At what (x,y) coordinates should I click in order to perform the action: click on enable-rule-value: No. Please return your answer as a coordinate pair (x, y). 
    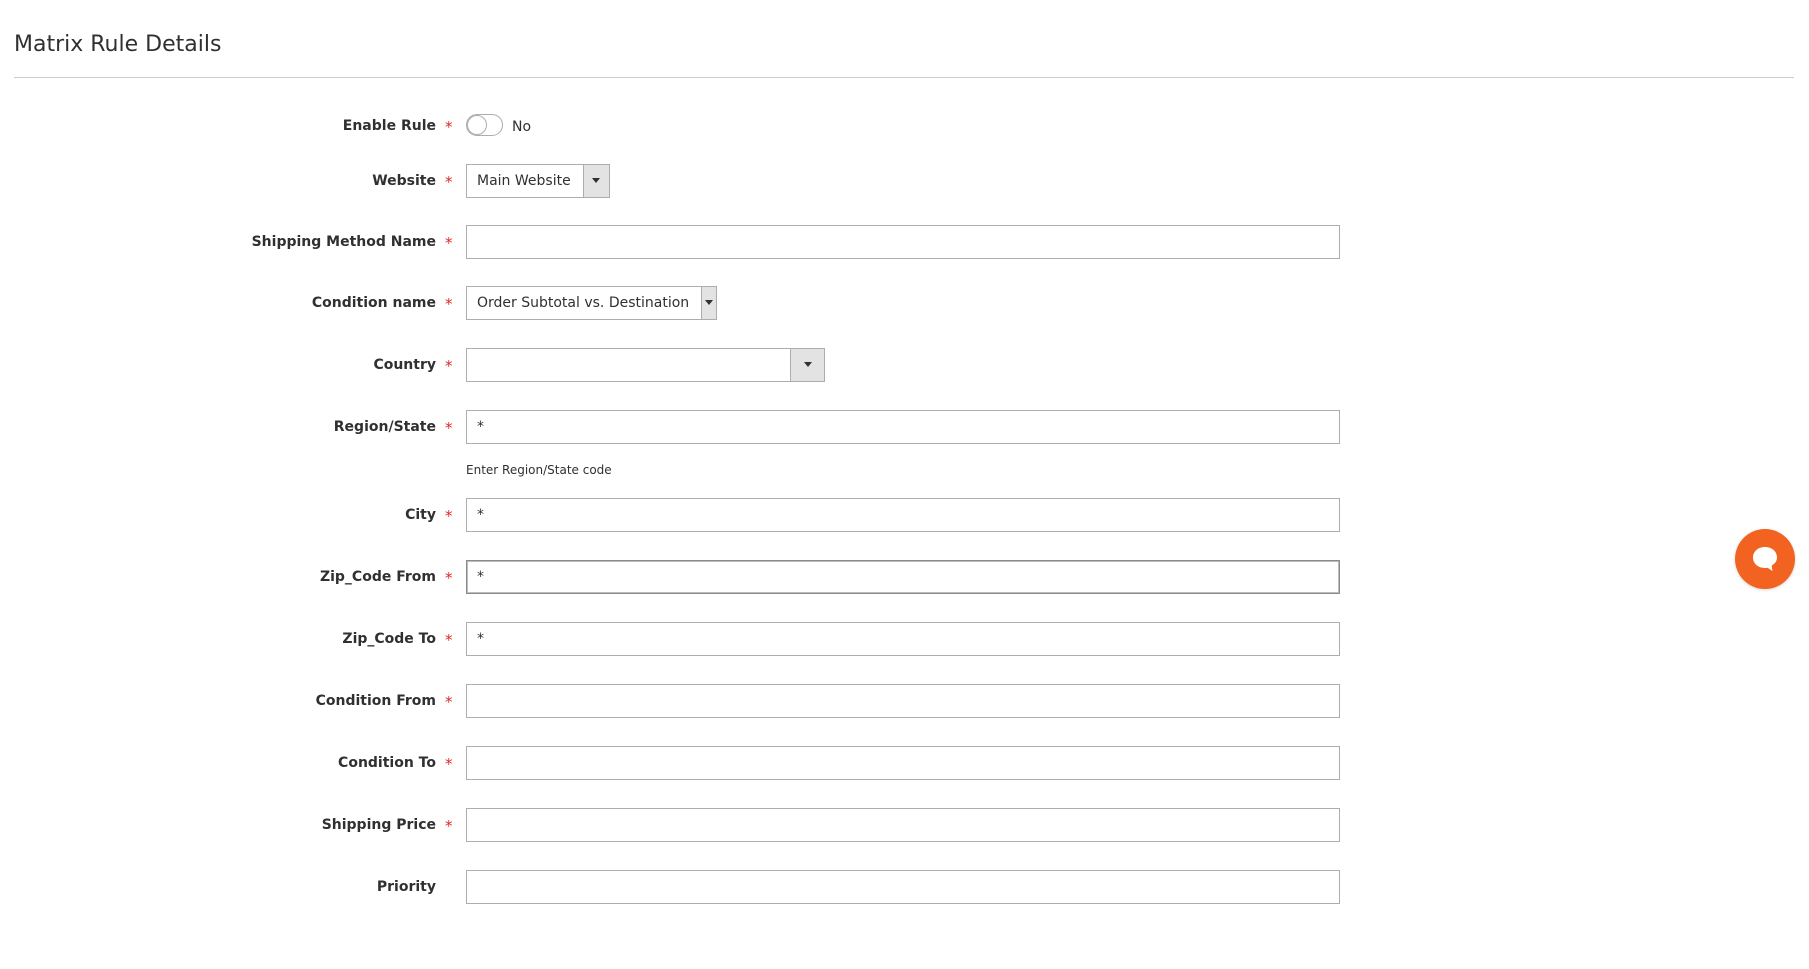
    Looking at the image, I should click on (522, 127).